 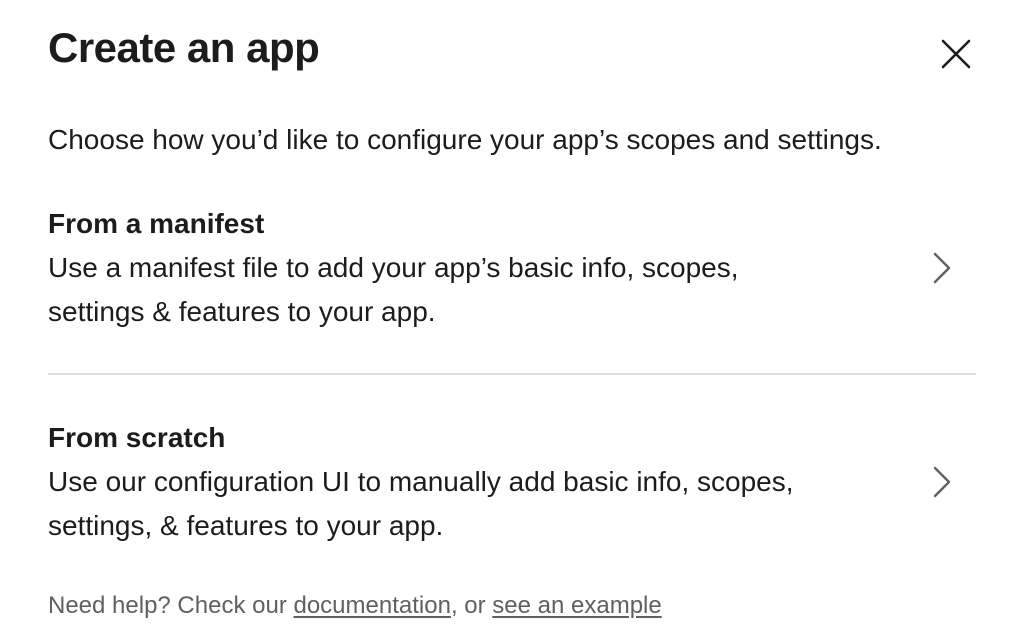 I want to click on documentation-link: documentation, so click(x=371, y=605).